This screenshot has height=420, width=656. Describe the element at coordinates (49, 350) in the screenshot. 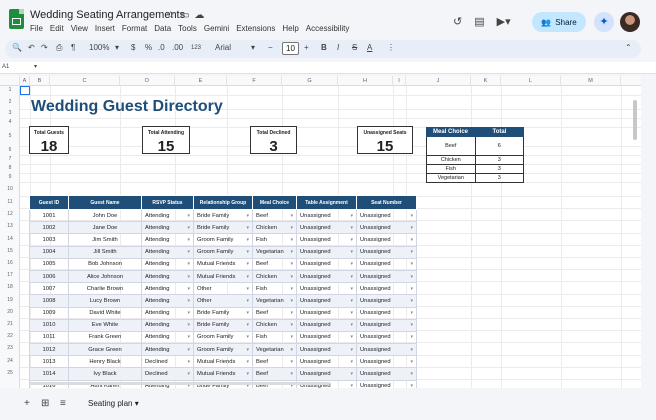

I see `guest-id-cell: 1012` at that location.